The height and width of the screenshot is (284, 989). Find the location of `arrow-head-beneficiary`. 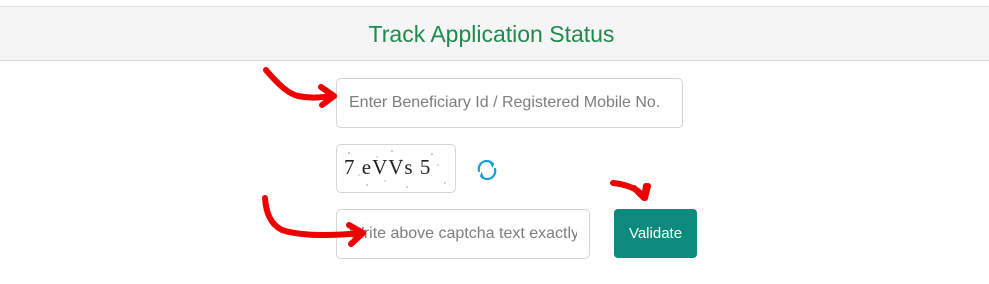

arrow-head-beneficiary is located at coordinates (327, 96).